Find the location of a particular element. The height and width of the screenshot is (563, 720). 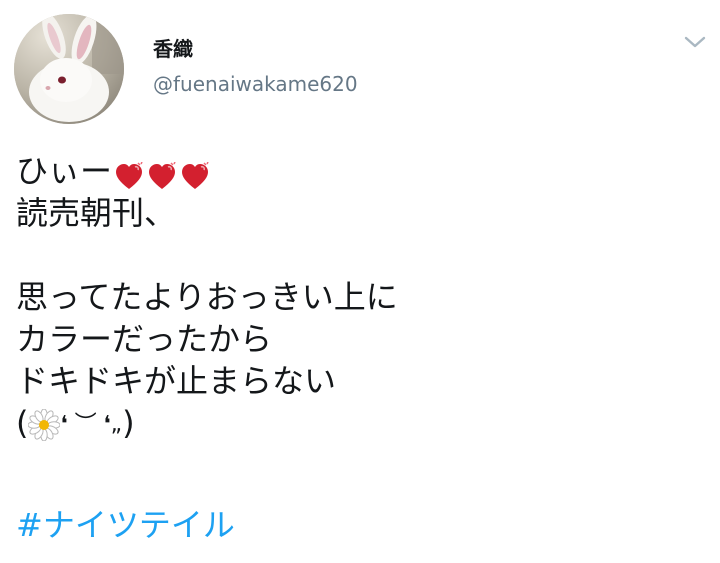

display-name: 香織 is located at coordinates (173, 49).